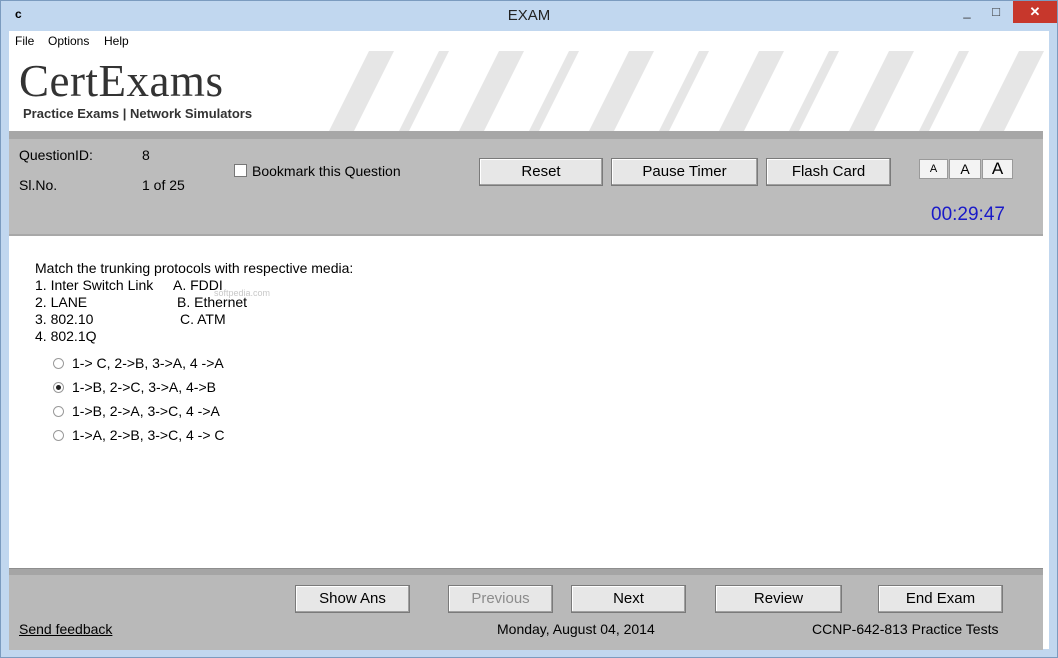 The height and width of the screenshot is (658, 1058). What do you see at coordinates (148, 363) in the screenshot?
I see `answer-option-label: 1-> C, 2->B, 3->A, 4 ->A` at bounding box center [148, 363].